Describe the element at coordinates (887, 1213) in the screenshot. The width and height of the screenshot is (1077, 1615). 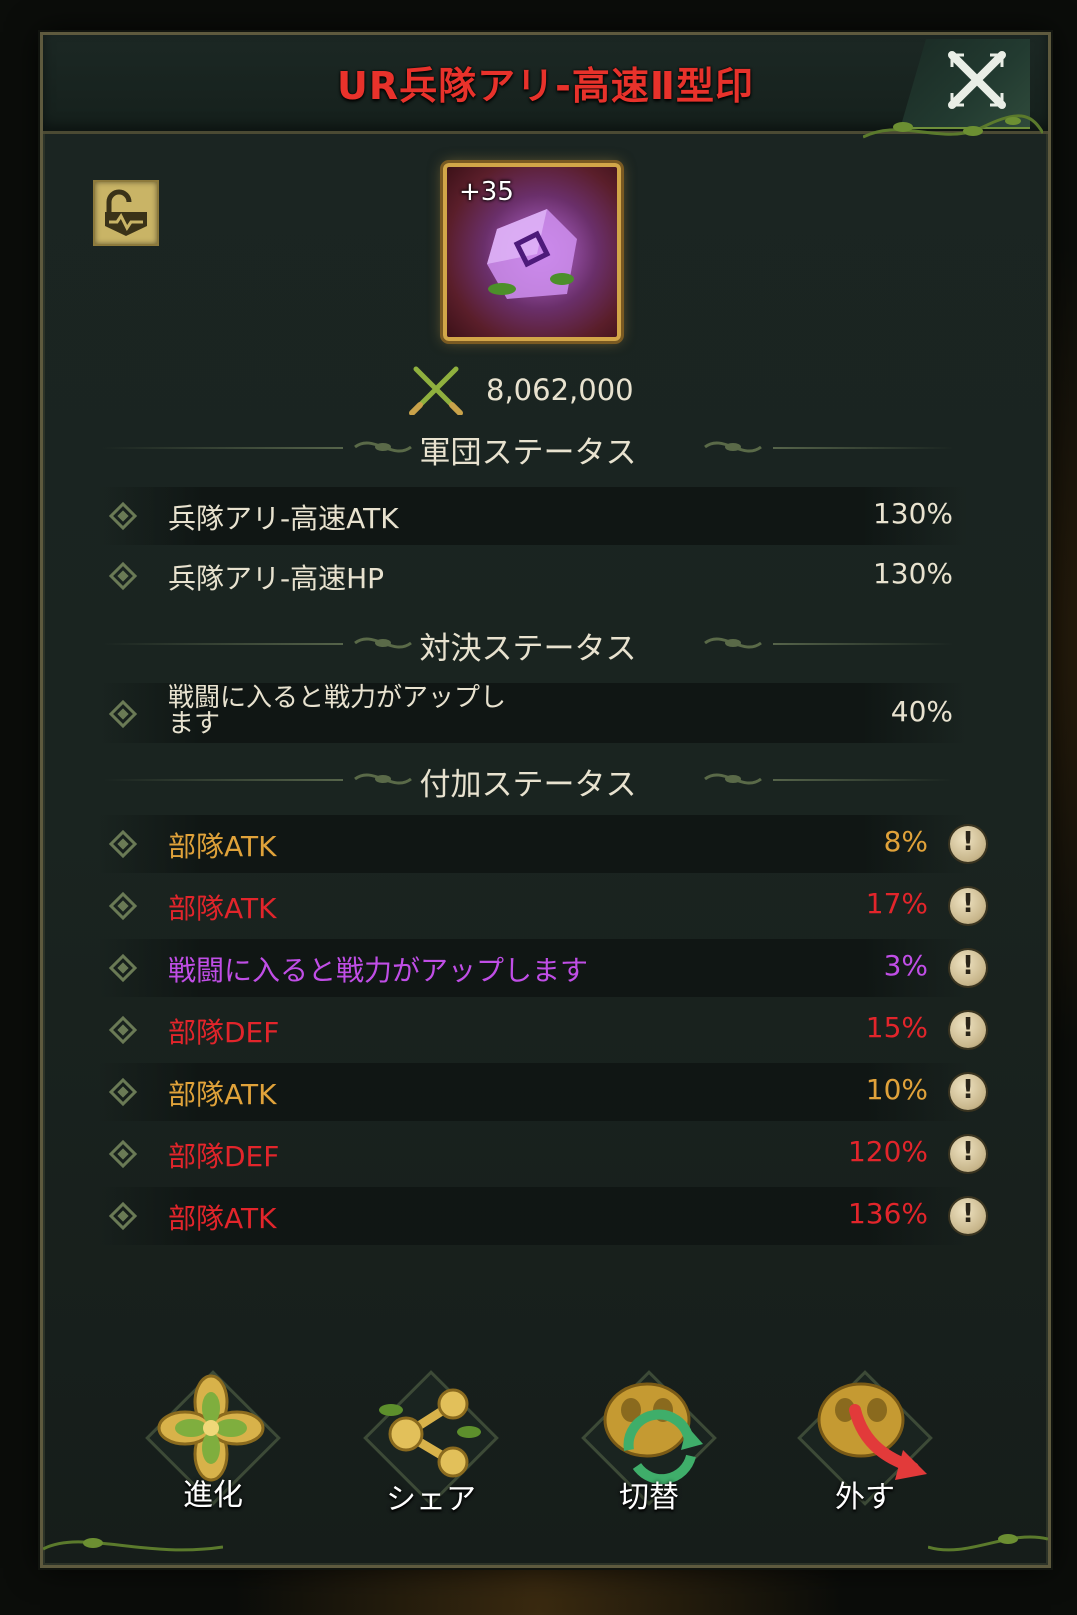
I see `stat-value: 136%` at that location.